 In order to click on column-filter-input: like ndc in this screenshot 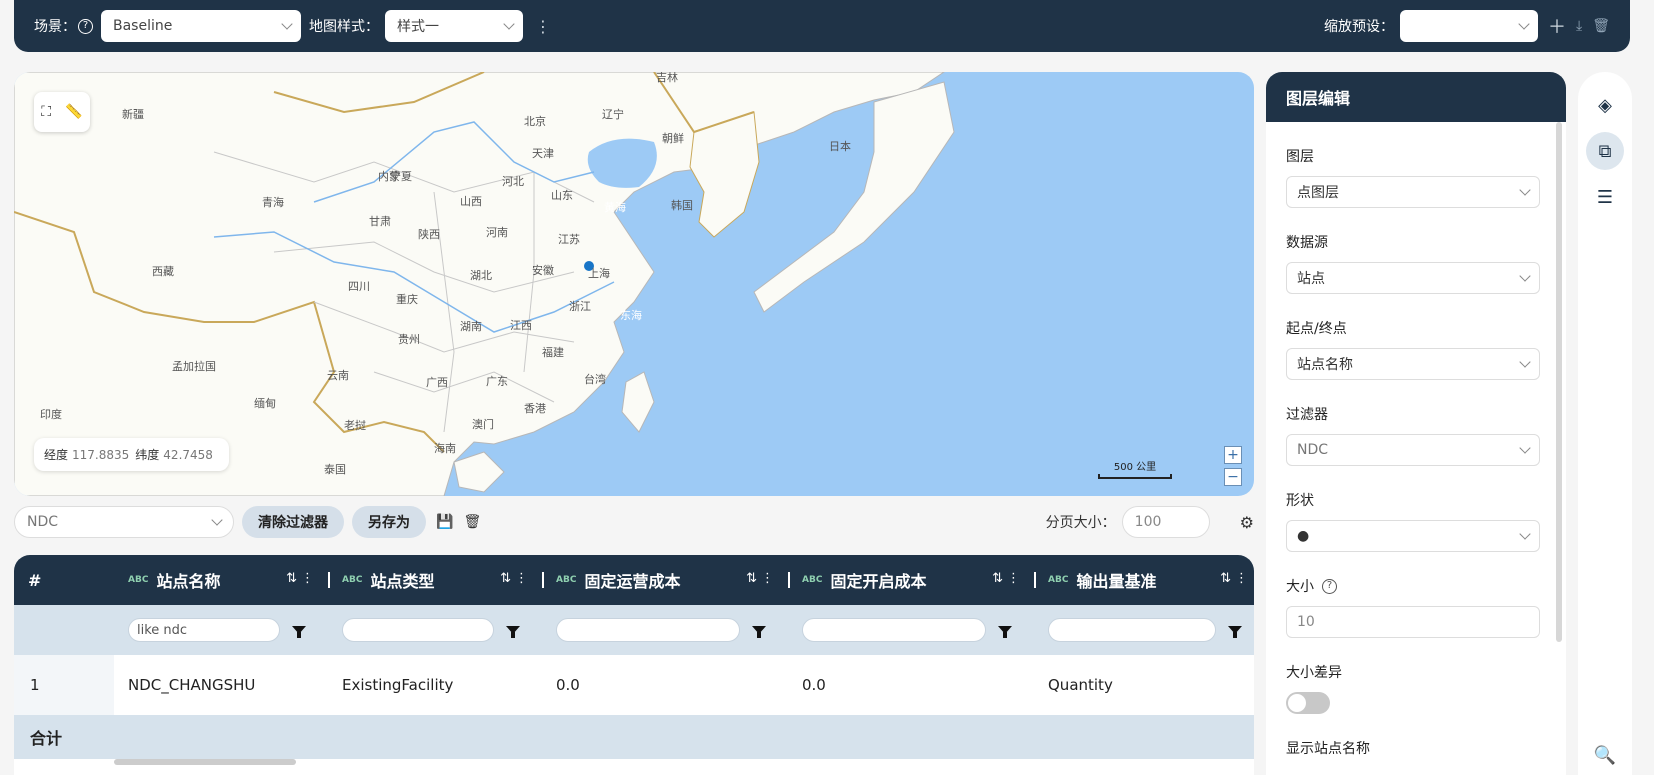, I will do `click(204, 630)`.